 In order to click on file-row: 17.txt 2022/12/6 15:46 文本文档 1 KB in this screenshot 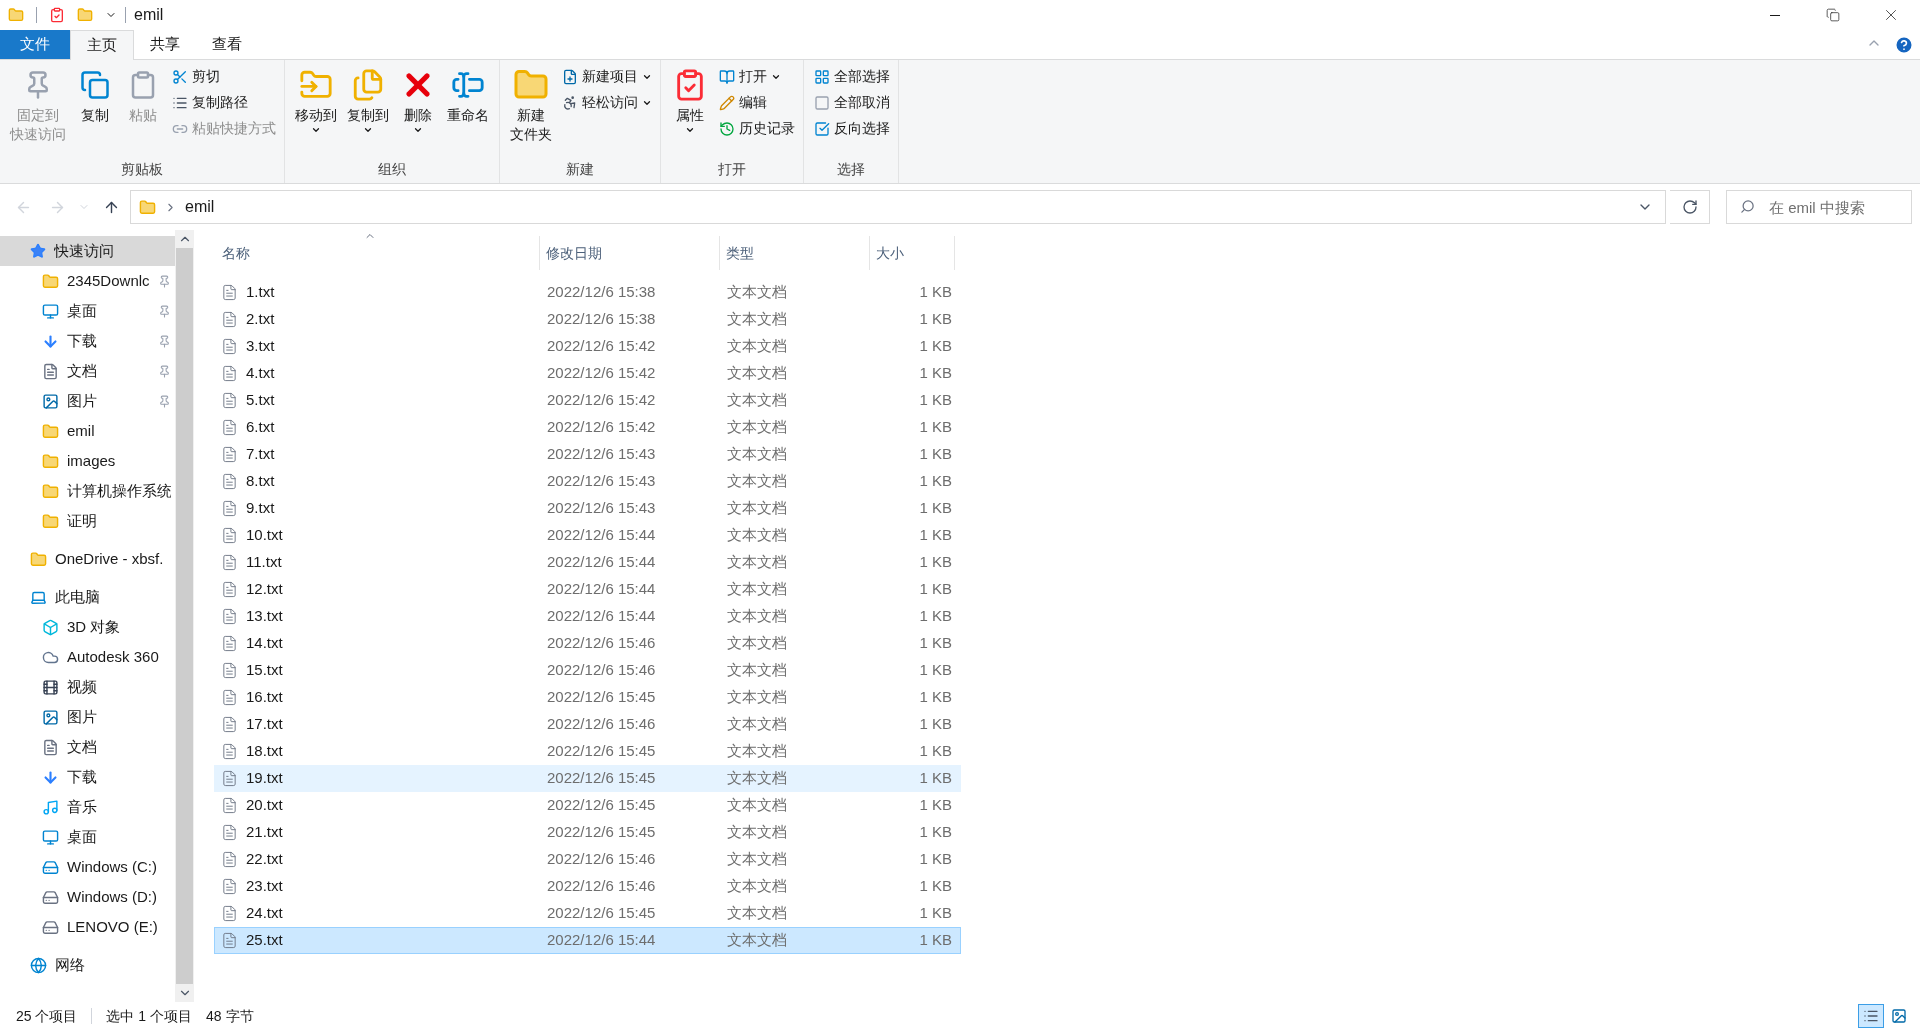, I will do `click(587, 724)`.